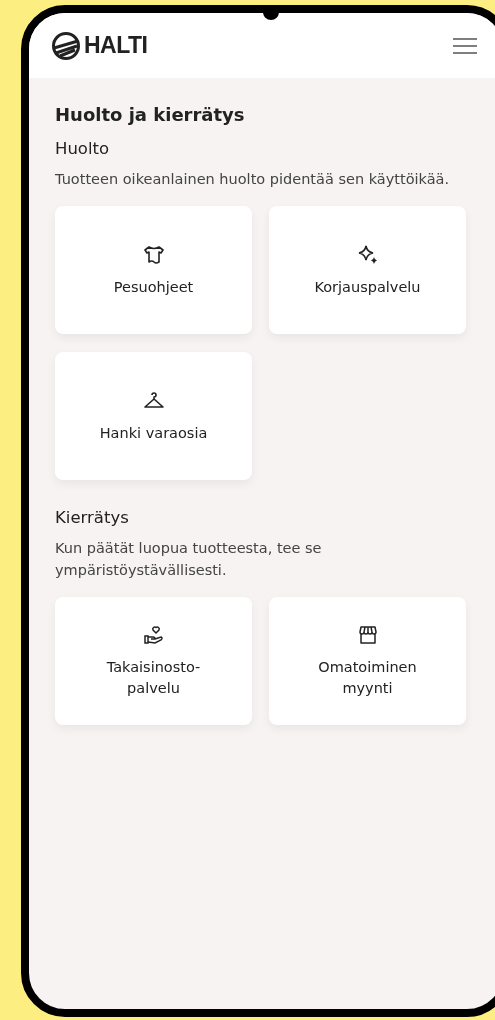 The image size is (495, 1020). What do you see at coordinates (253, 179) in the screenshot?
I see `section-description: Tuotteen oikeanlainen huolto pidentää sen käyttöikää.` at bounding box center [253, 179].